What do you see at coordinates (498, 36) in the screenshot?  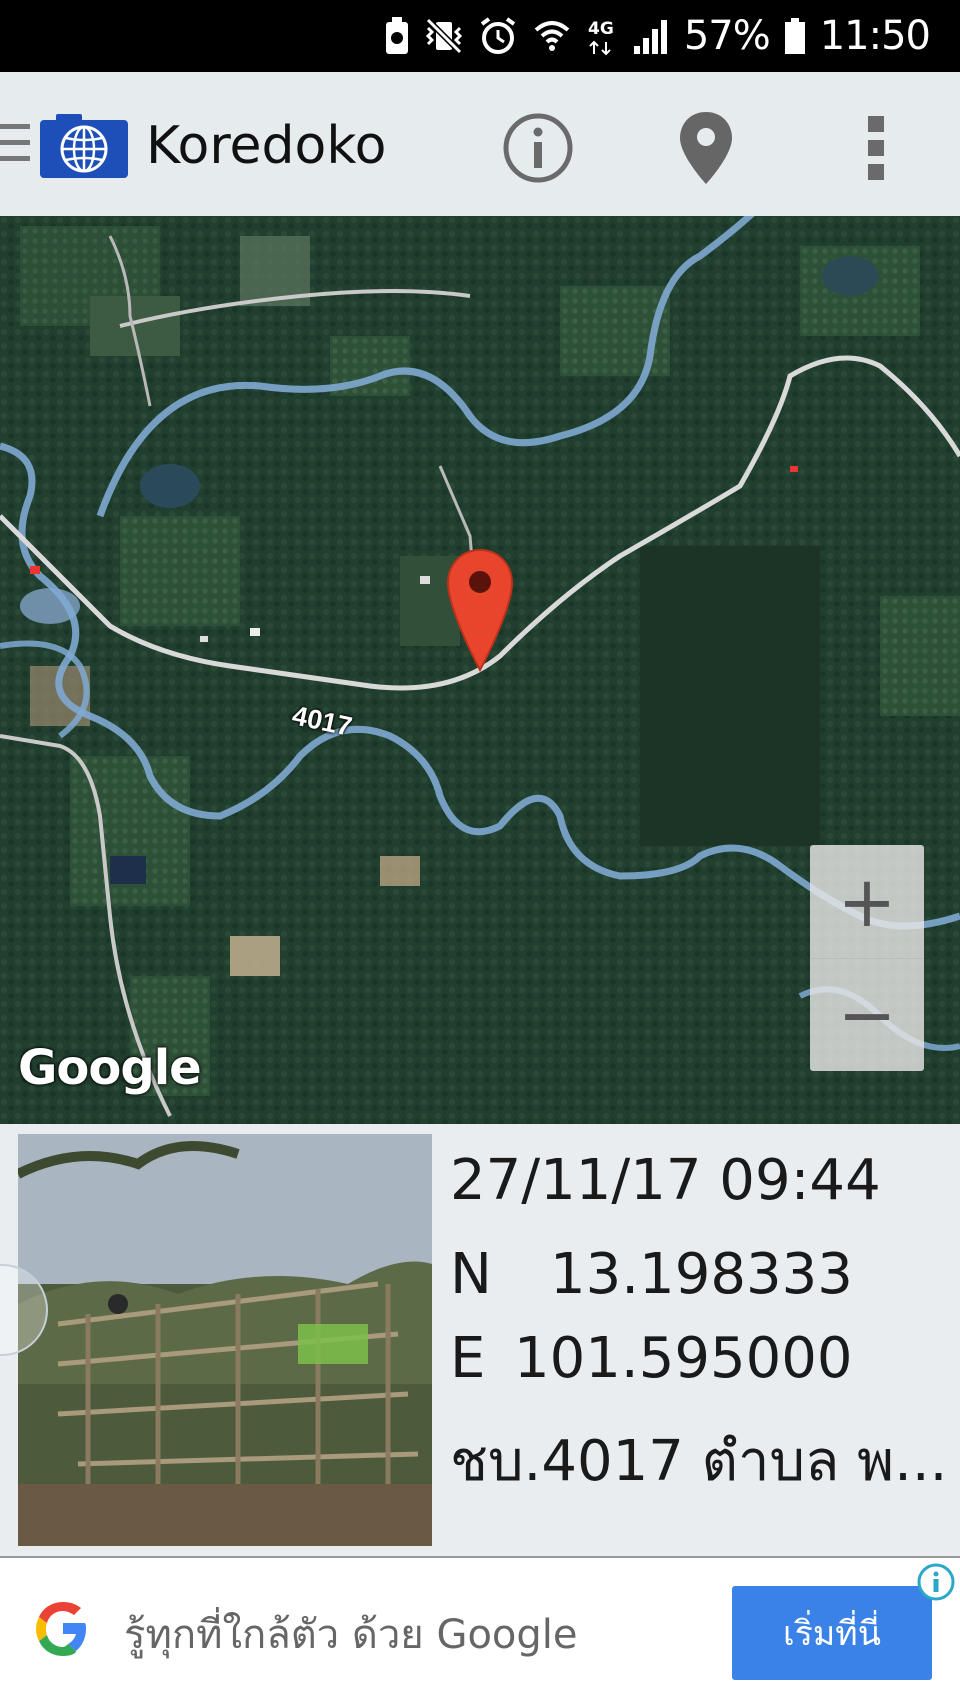 I see `alarm-icon` at bounding box center [498, 36].